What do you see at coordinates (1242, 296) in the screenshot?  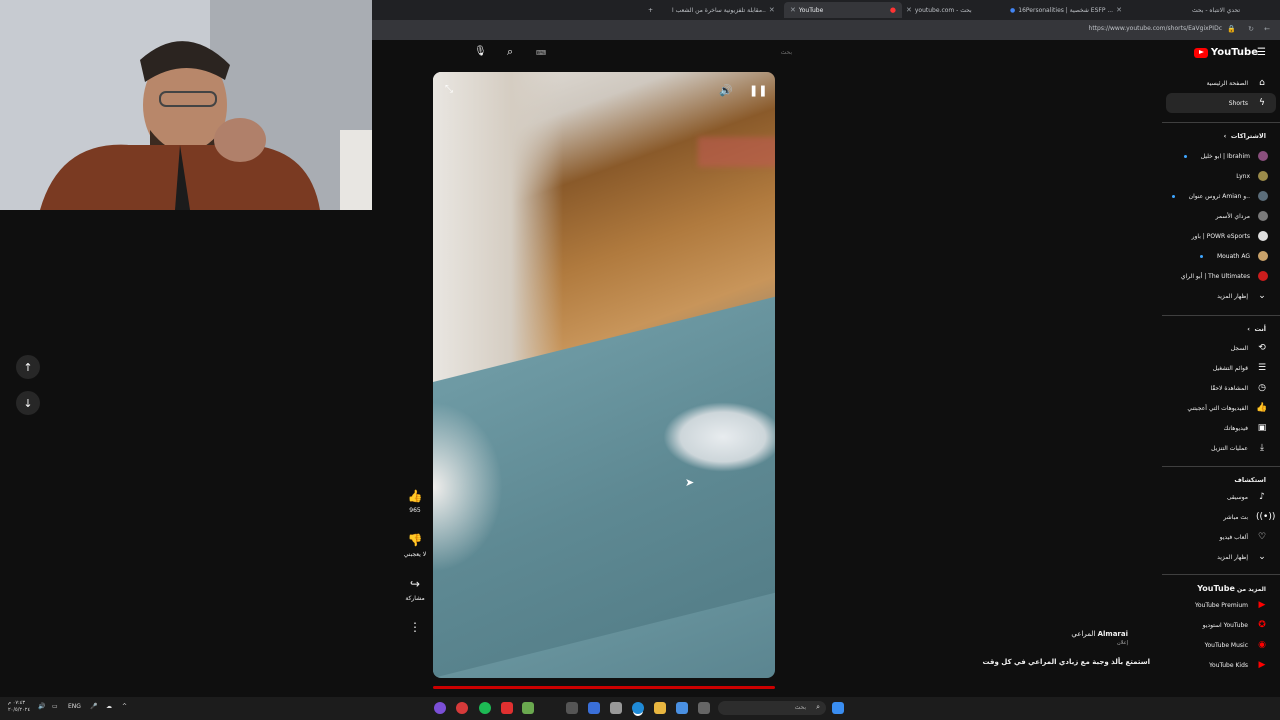 I see `sidebar-show-more-subs: إظهار المزيد ⌄` at bounding box center [1242, 296].